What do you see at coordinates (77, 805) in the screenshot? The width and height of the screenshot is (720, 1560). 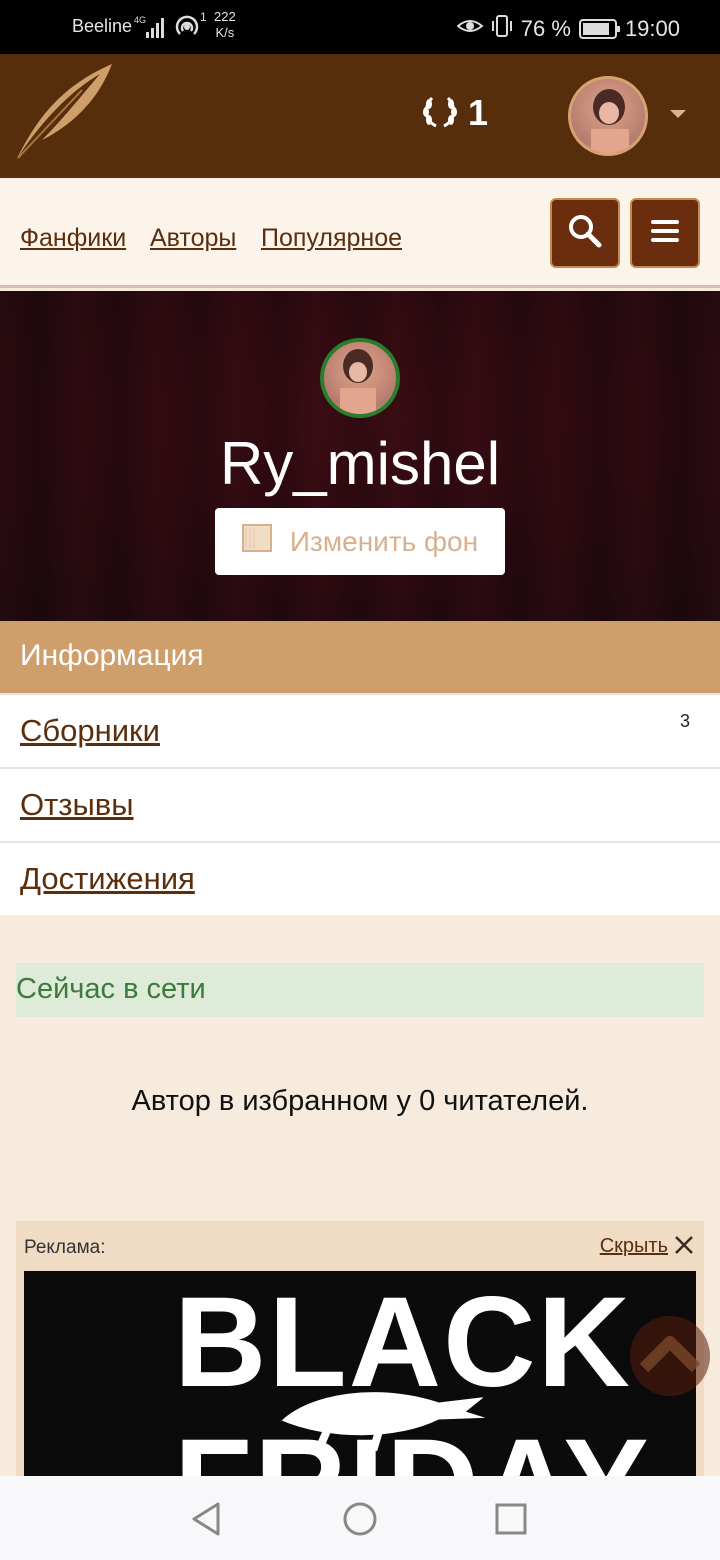 I see `reviews-link: Отзывы` at bounding box center [77, 805].